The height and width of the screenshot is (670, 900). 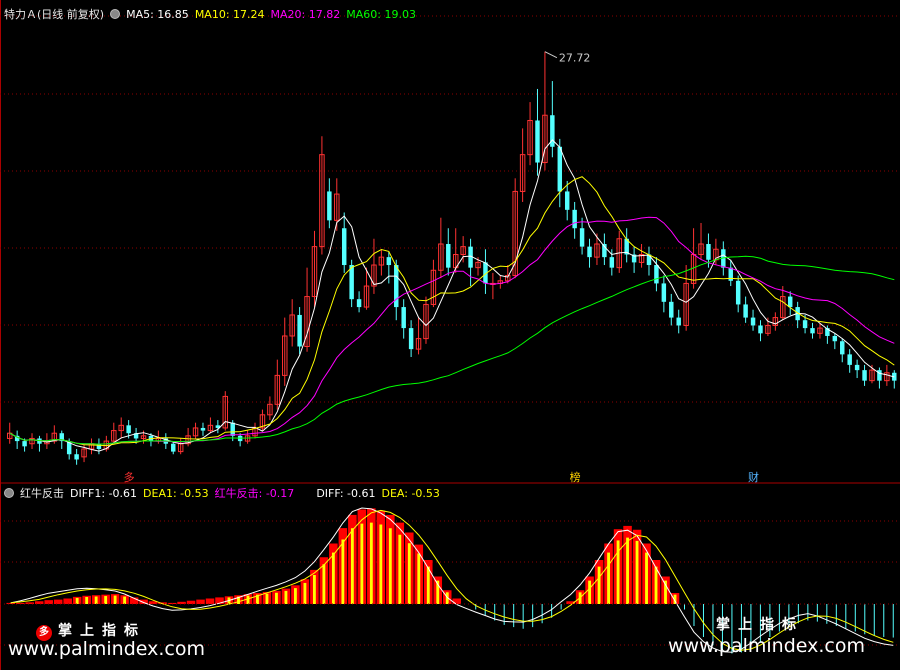 What do you see at coordinates (575, 477) in the screenshot?
I see `marker-bang: 榜` at bounding box center [575, 477].